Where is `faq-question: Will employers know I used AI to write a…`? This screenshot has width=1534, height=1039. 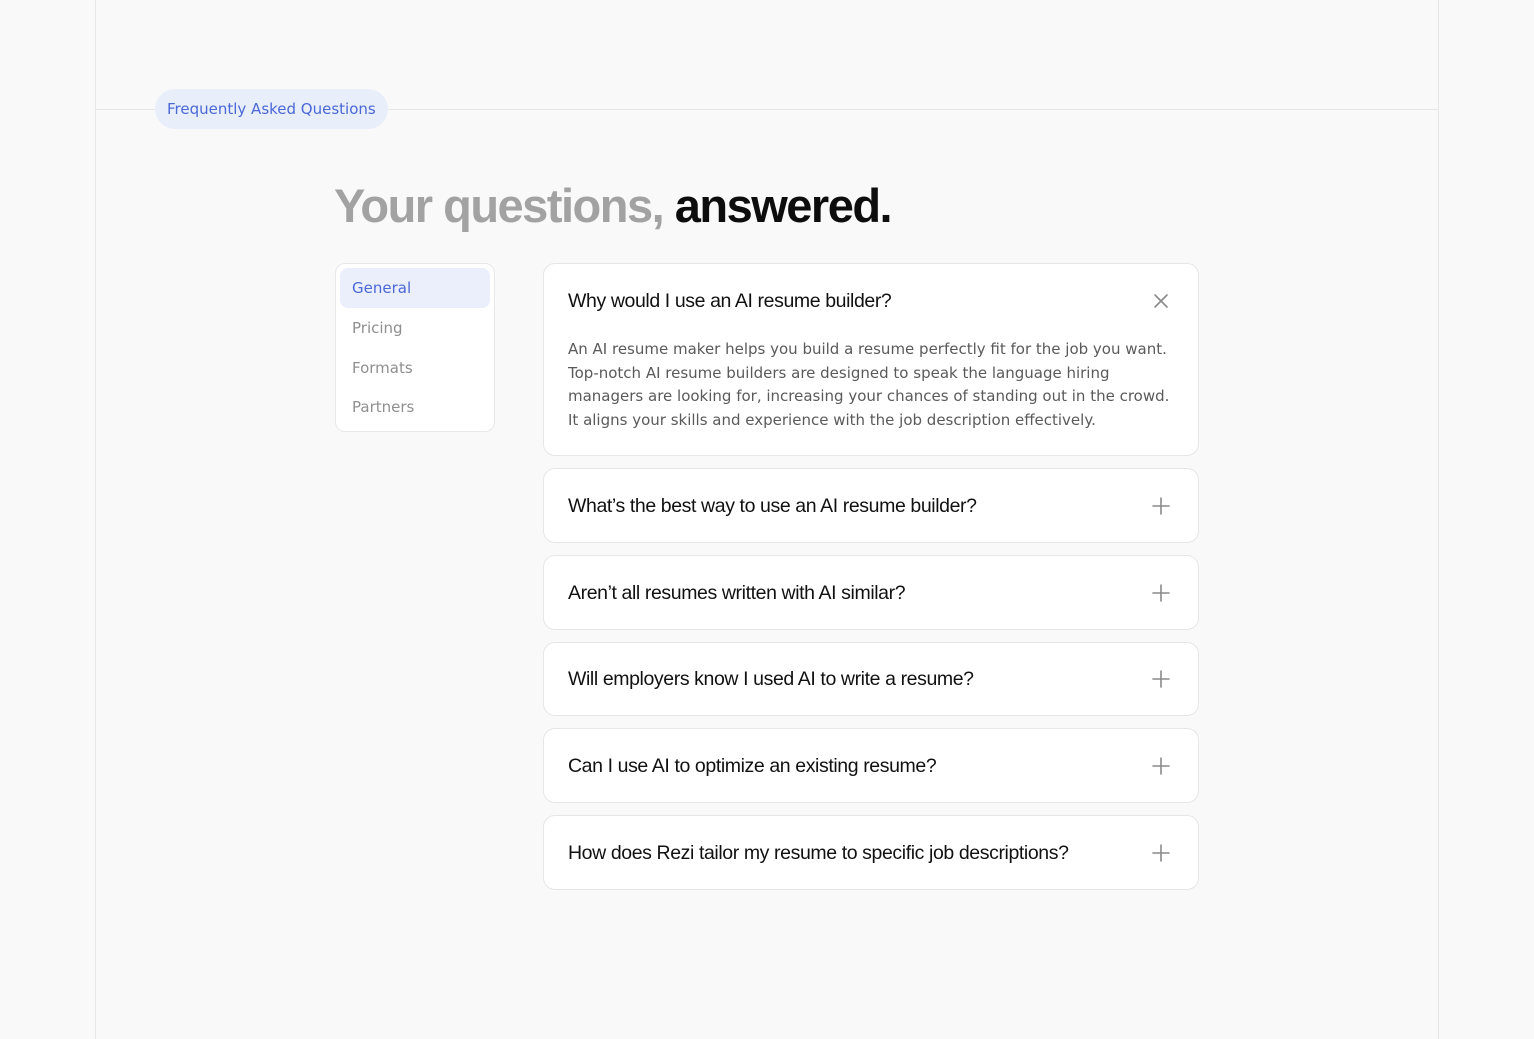
faq-question: Will employers know I used AI to write a… is located at coordinates (853, 679).